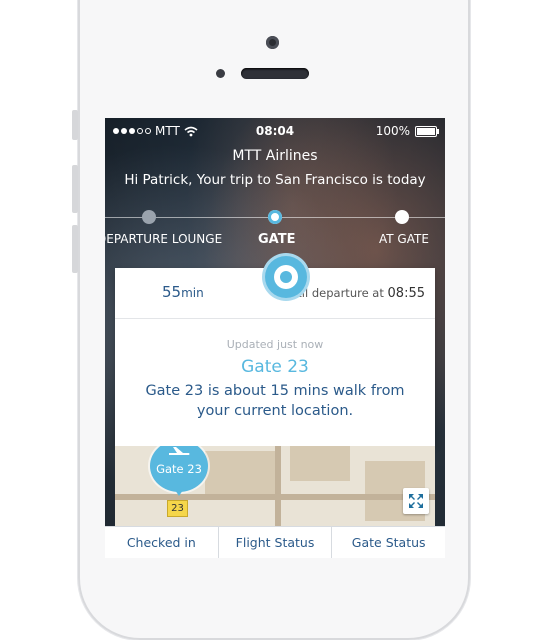 The height and width of the screenshot is (640, 550). I want to click on minutes-unit: min, so click(192, 293).